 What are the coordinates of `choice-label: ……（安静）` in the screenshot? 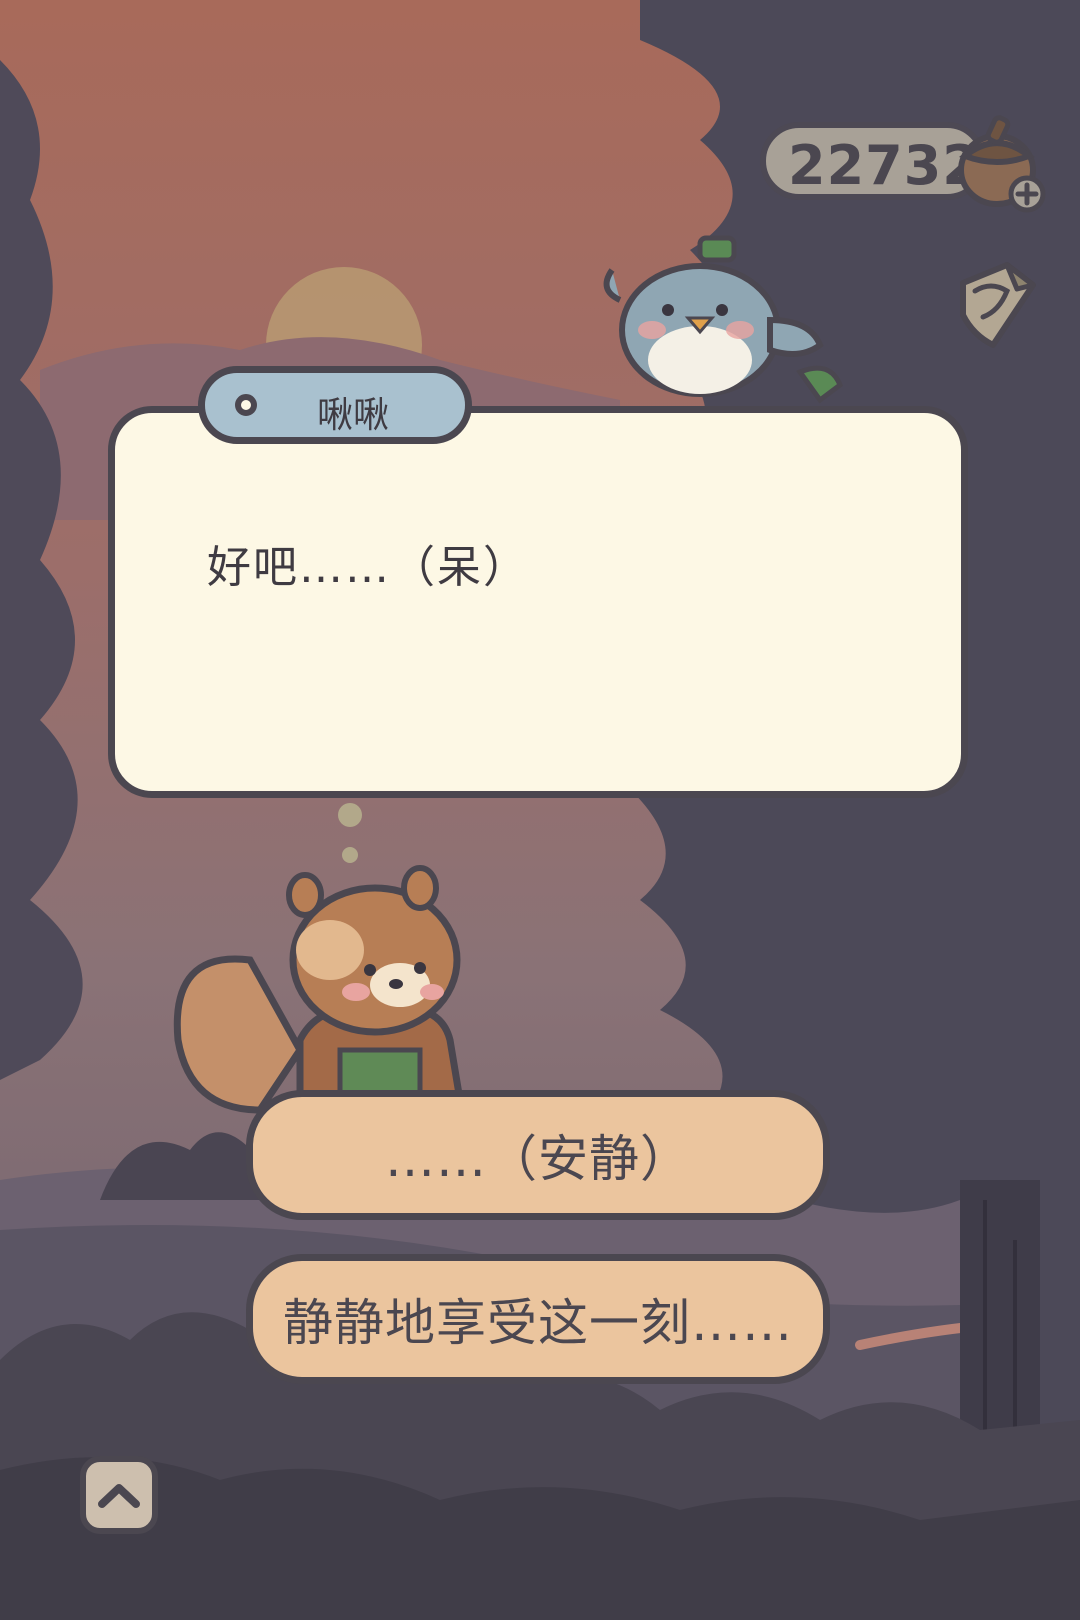 It's located at (538, 1159).